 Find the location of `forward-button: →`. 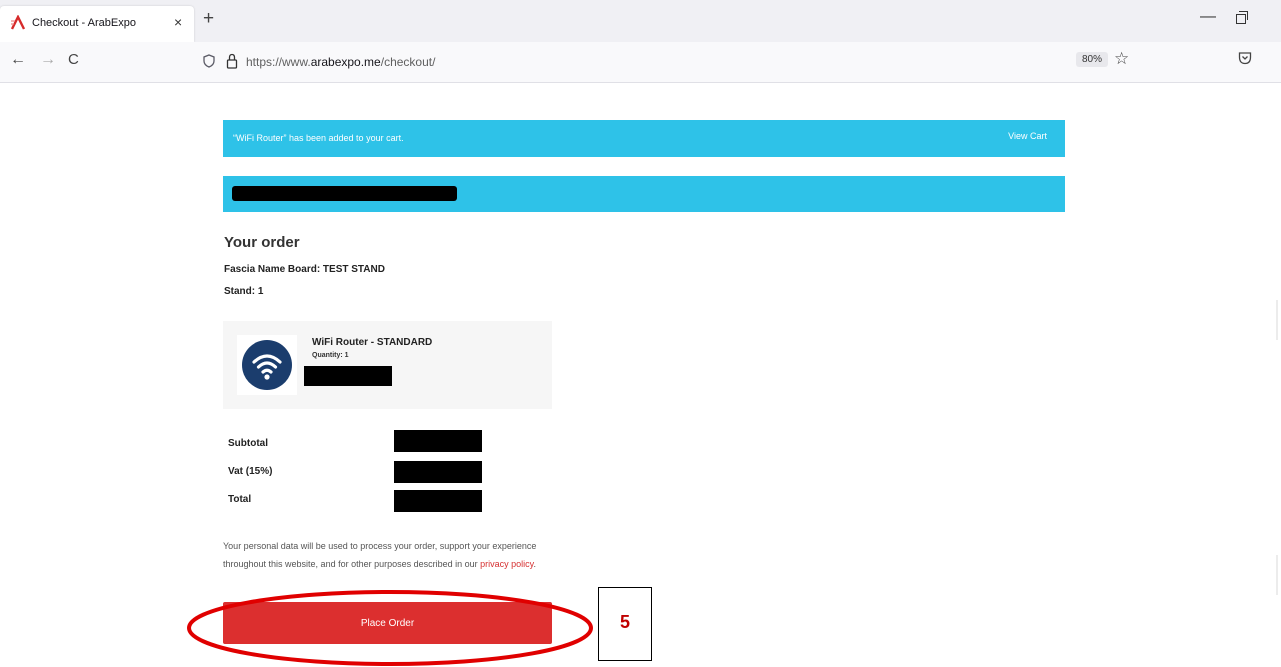

forward-button: → is located at coordinates (48, 60).